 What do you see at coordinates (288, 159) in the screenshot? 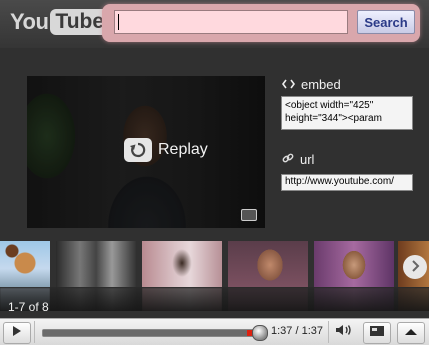
I see `link-icon` at bounding box center [288, 159].